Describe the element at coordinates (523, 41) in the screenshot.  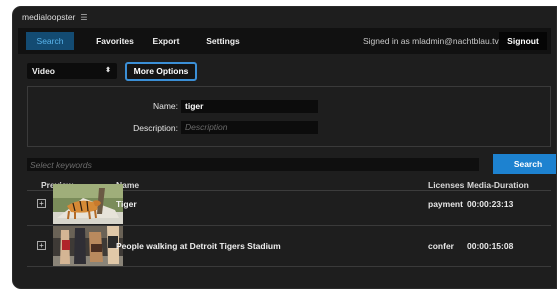
I see `signout-button: Signout` at that location.